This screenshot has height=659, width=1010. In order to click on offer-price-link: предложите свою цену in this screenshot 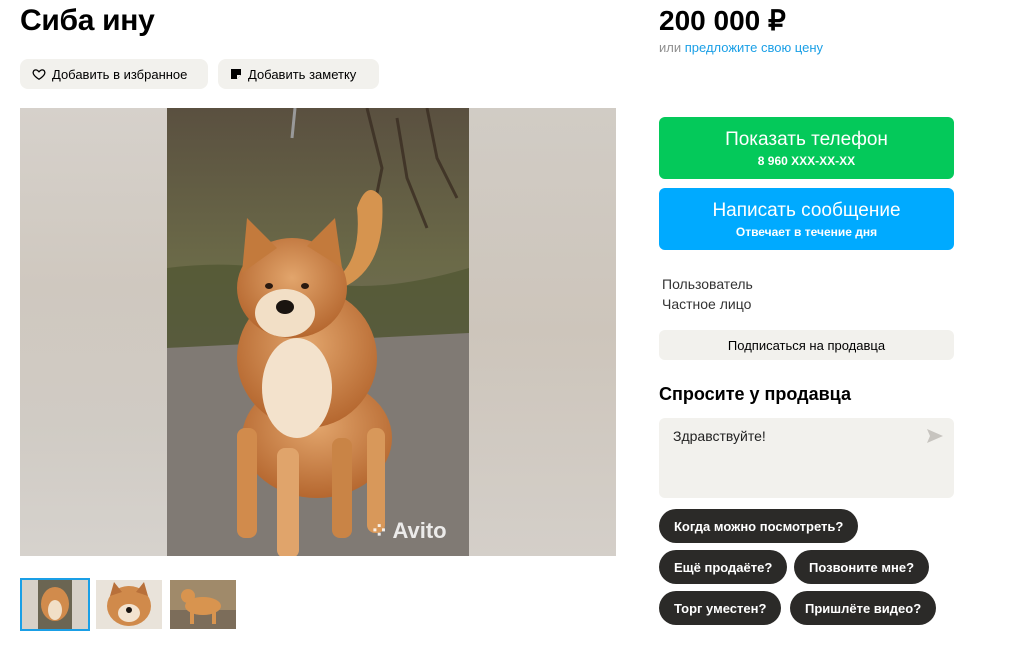, I will do `click(754, 47)`.